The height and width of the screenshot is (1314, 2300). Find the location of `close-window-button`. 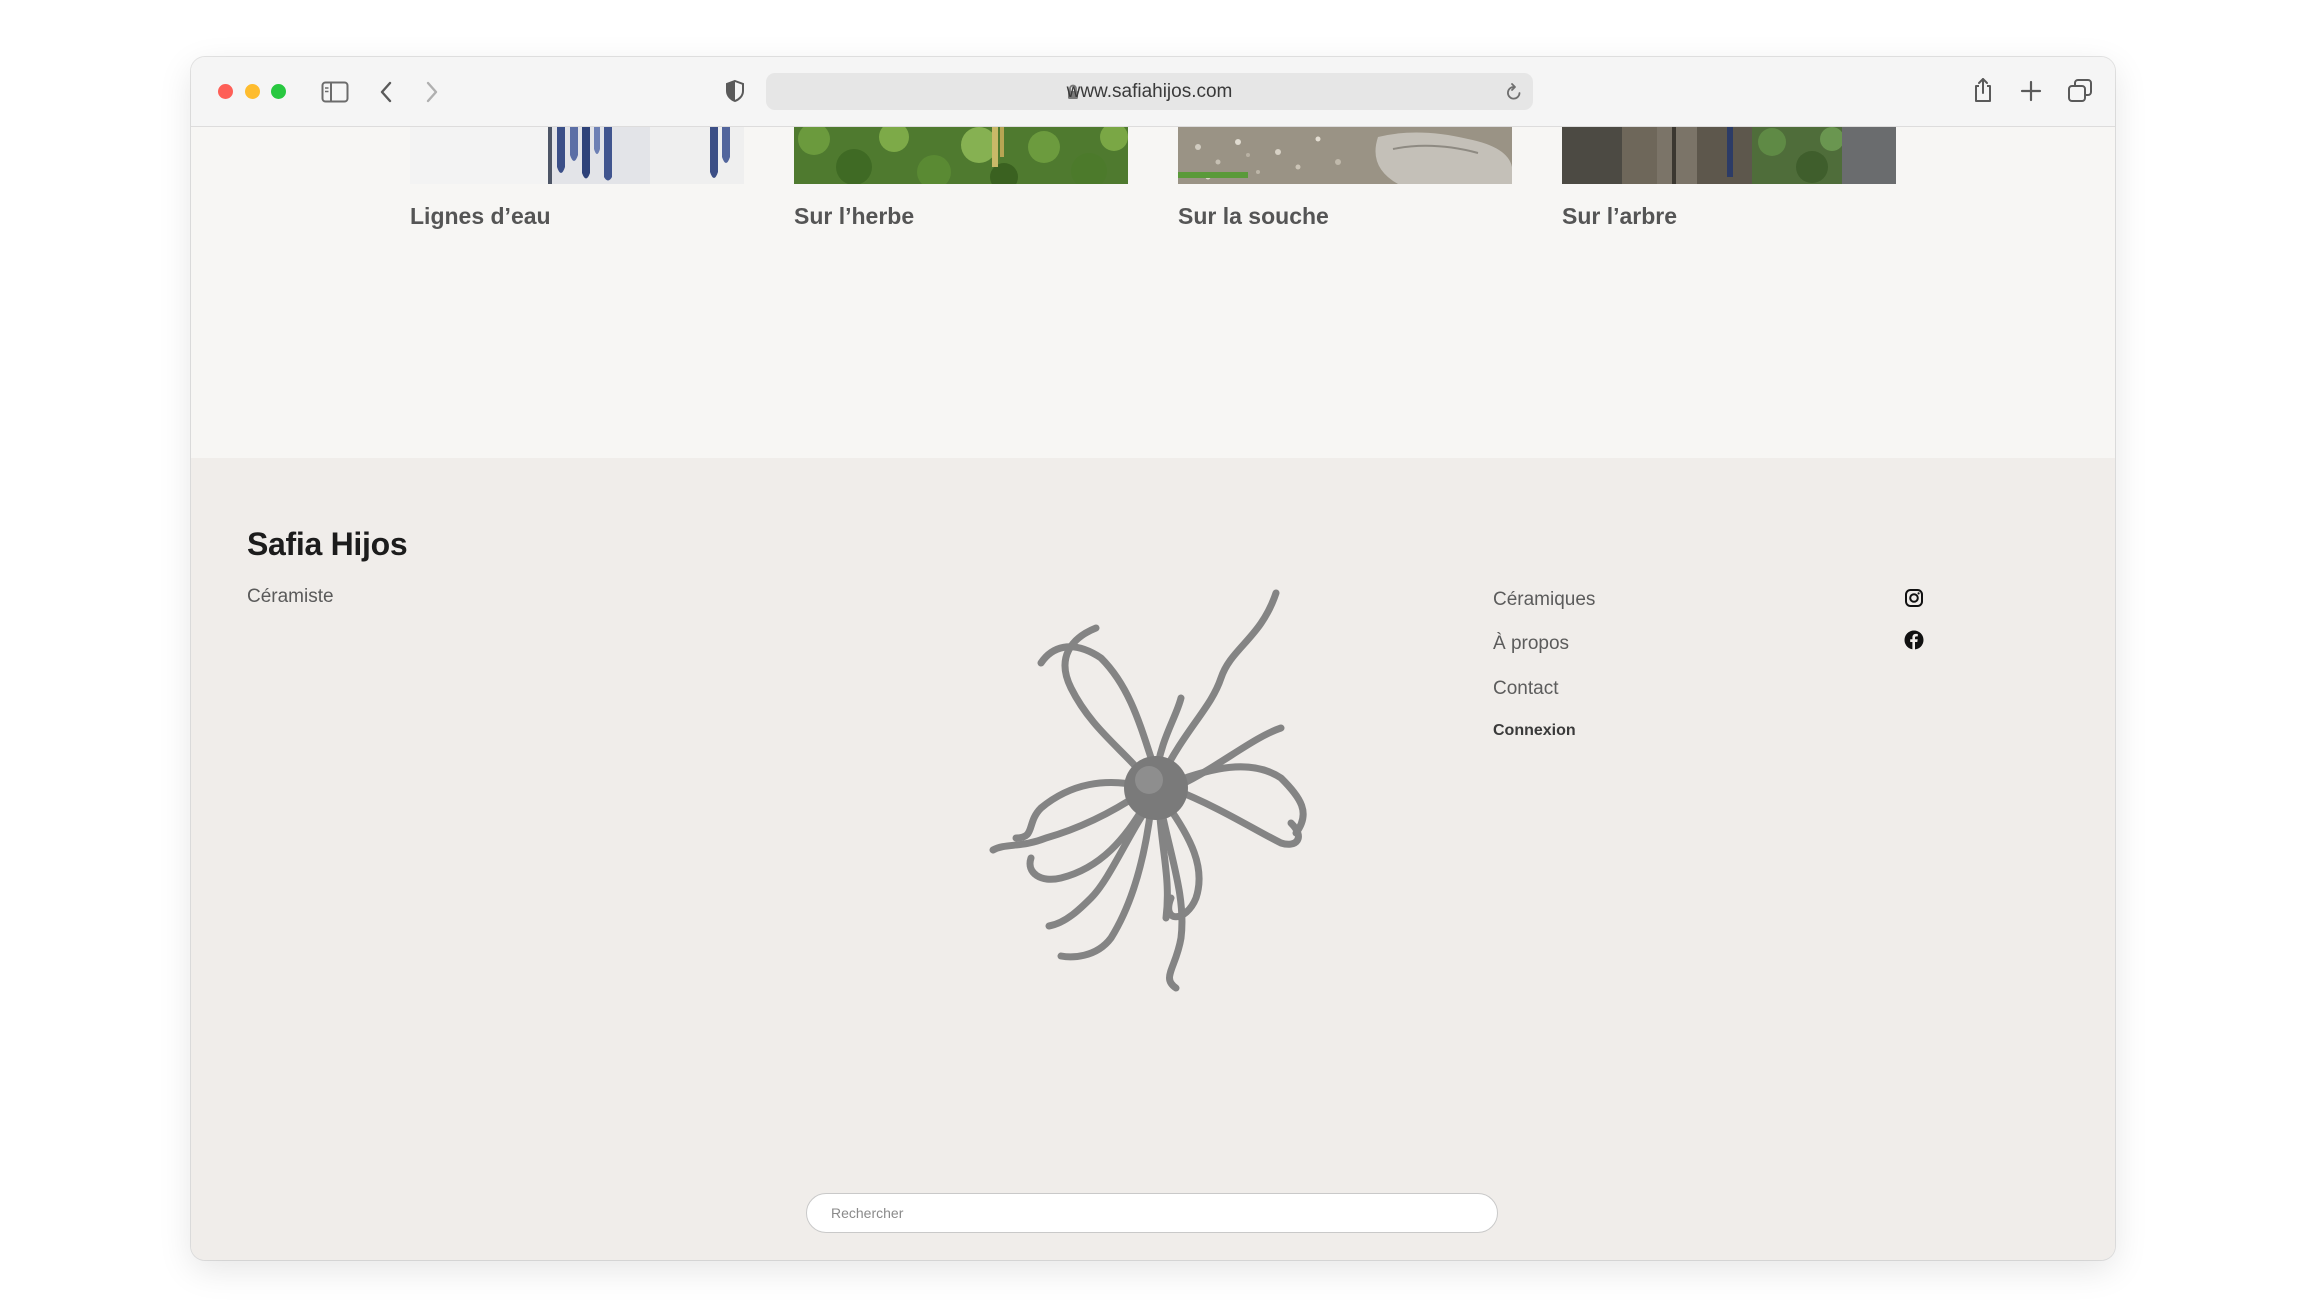

close-window-button is located at coordinates (225, 91).